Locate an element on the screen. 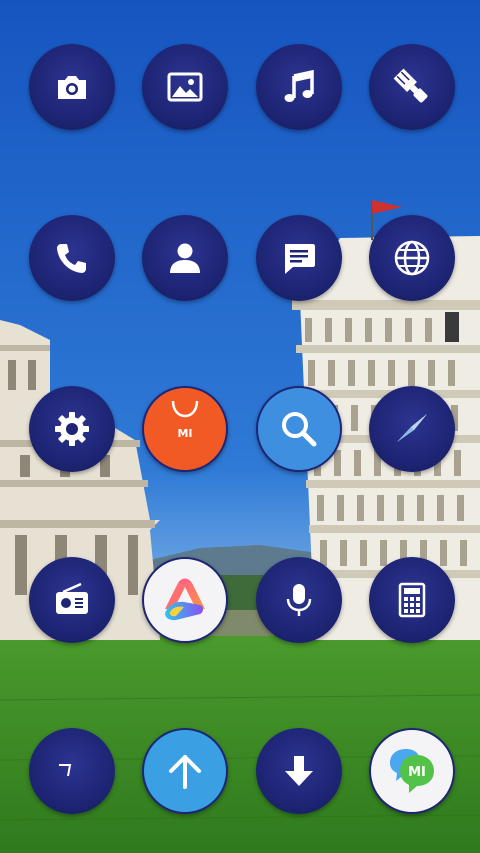 The image size is (480, 853). camera-app-button is located at coordinates (72, 87).